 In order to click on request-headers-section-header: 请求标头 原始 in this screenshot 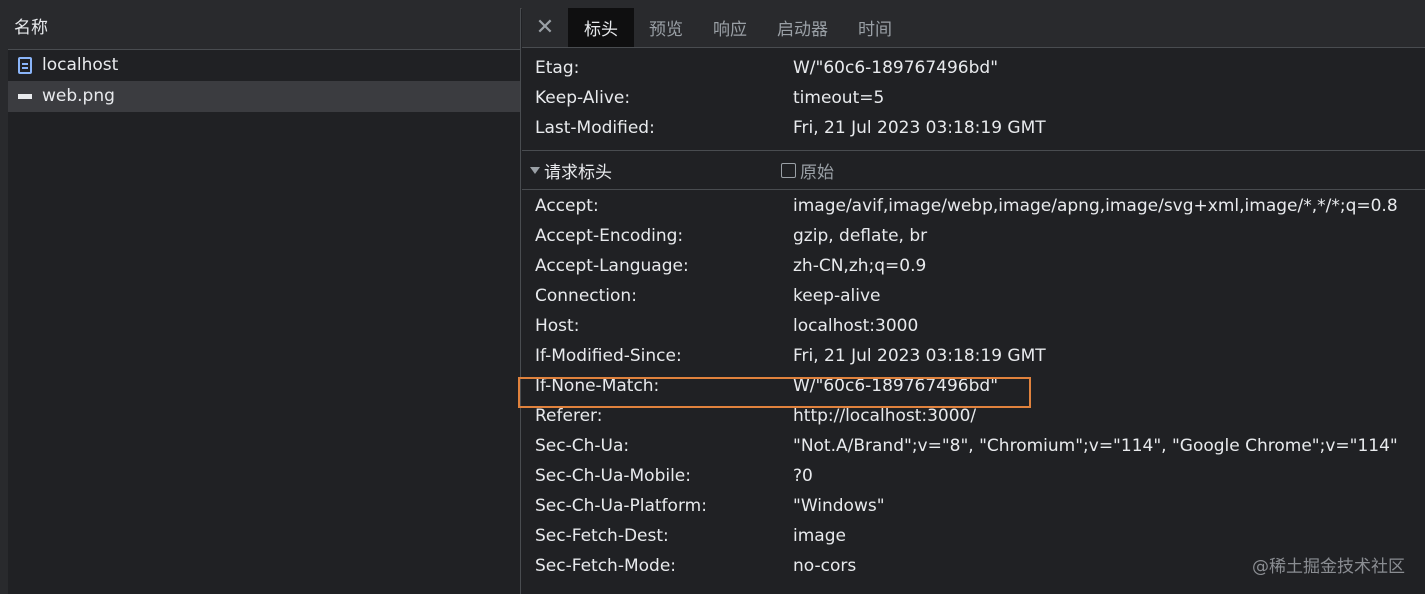, I will do `click(973, 170)`.